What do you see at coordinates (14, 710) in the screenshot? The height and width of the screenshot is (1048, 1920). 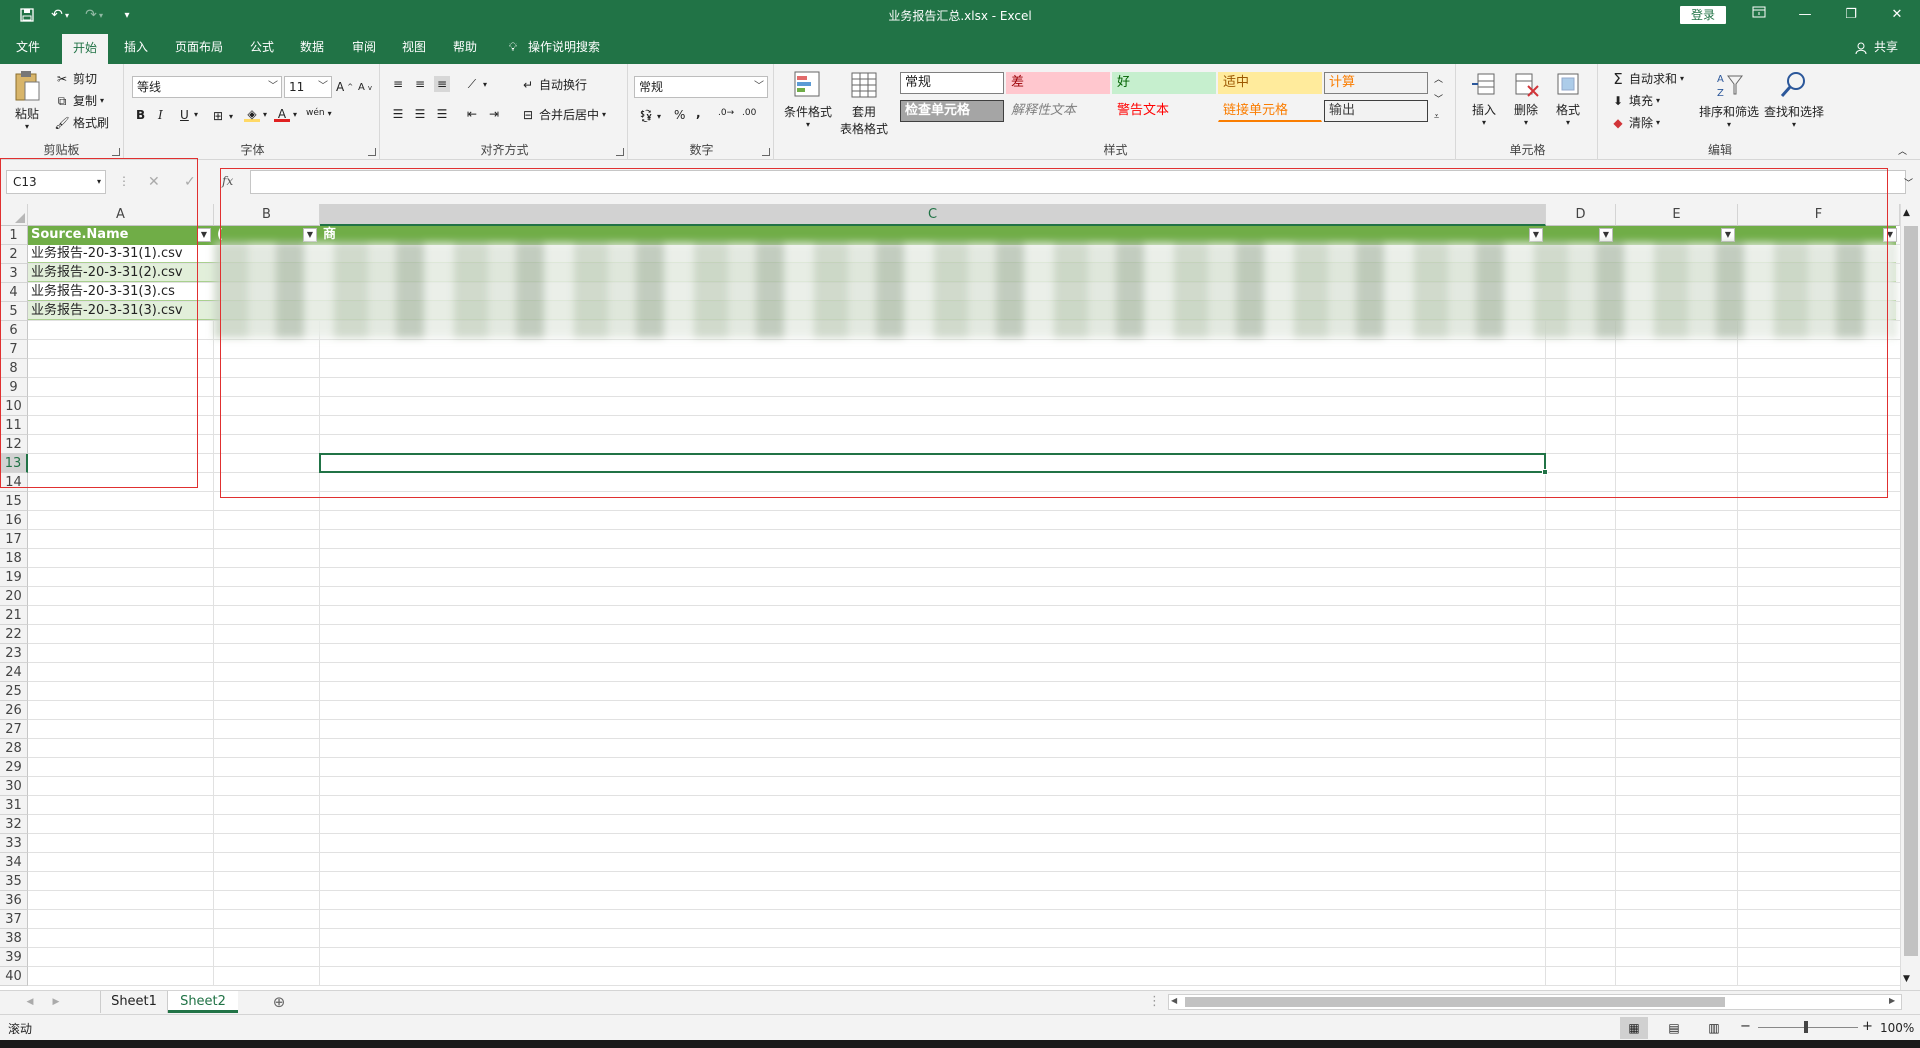 I see `row-header-26: 26` at bounding box center [14, 710].